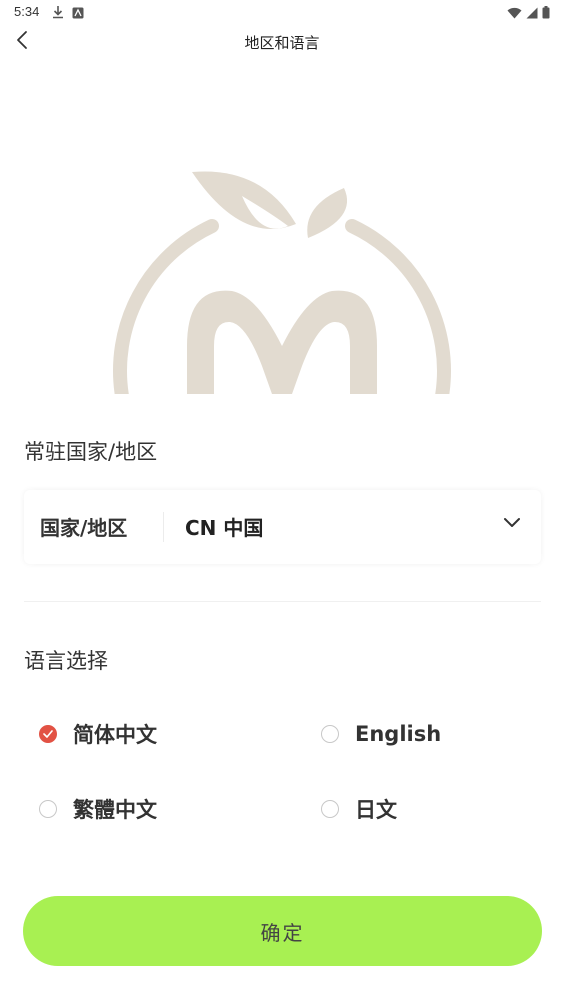 The image size is (564, 1004). What do you see at coordinates (58, 13) in the screenshot?
I see `download-icon` at bounding box center [58, 13].